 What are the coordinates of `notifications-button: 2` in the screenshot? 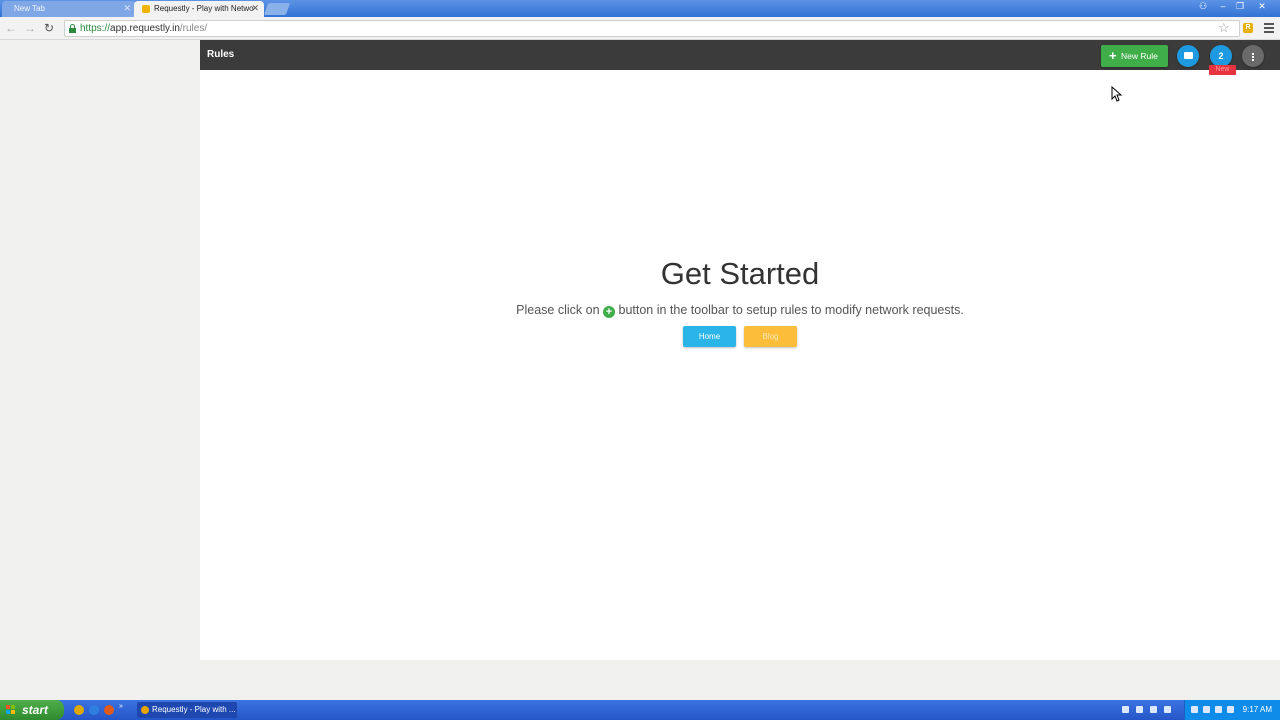 It's located at (1221, 56).